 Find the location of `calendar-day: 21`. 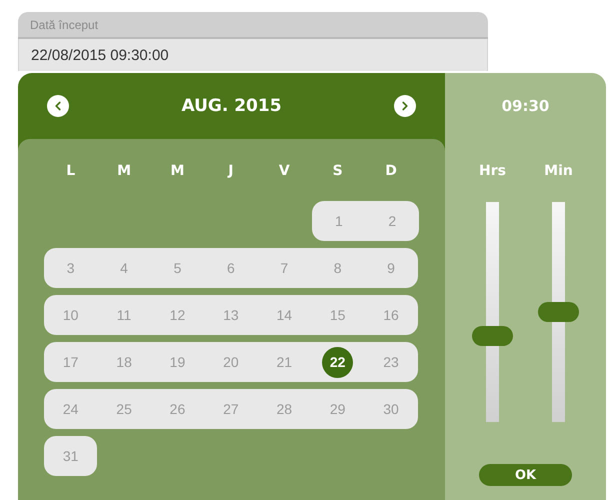

calendar-day: 21 is located at coordinates (284, 362).